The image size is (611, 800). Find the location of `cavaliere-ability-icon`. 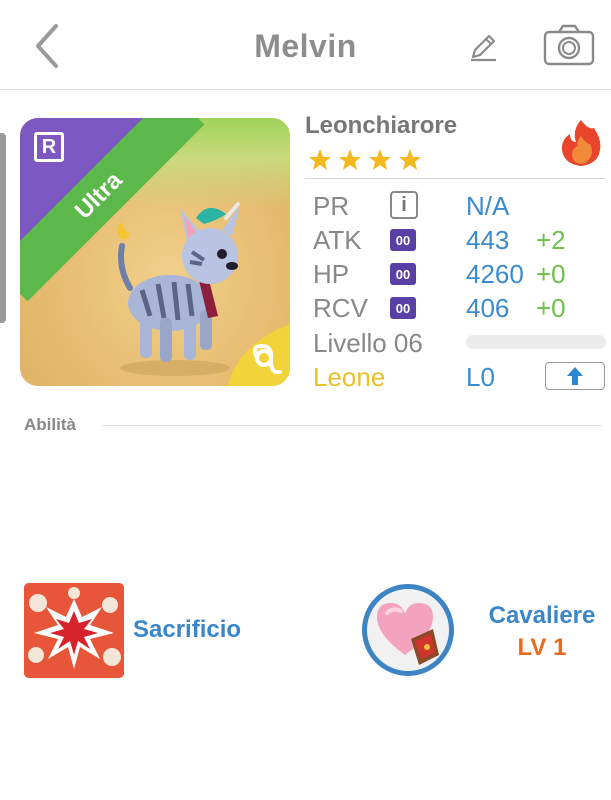

cavaliere-ability-icon is located at coordinates (408, 630).